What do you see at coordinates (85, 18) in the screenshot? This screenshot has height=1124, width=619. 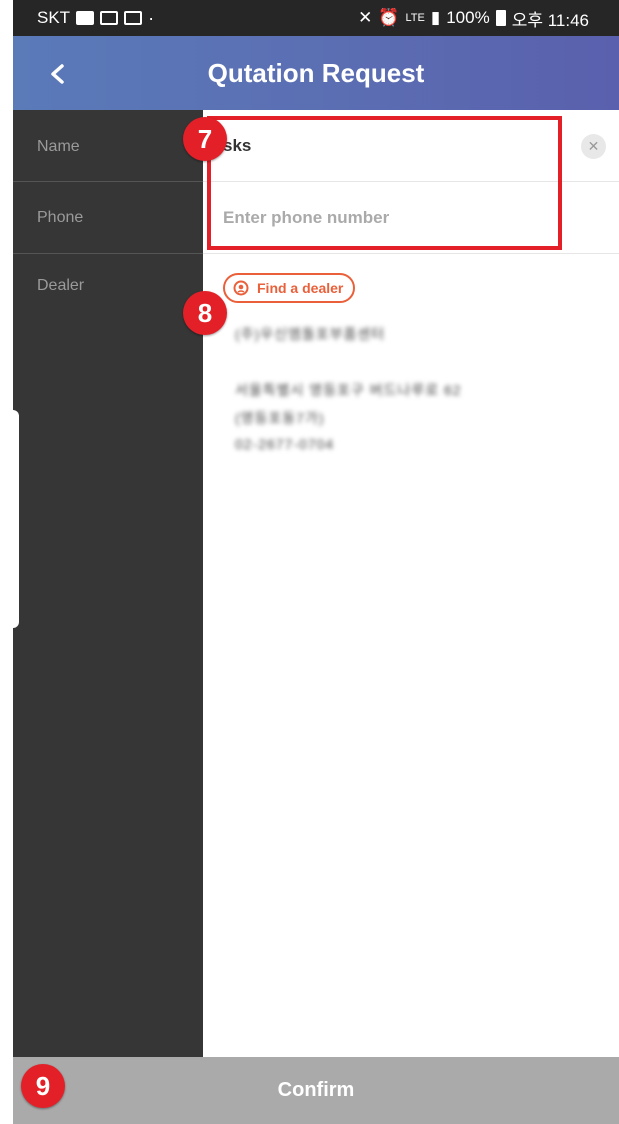 I see `gallery-notification-icon` at bounding box center [85, 18].